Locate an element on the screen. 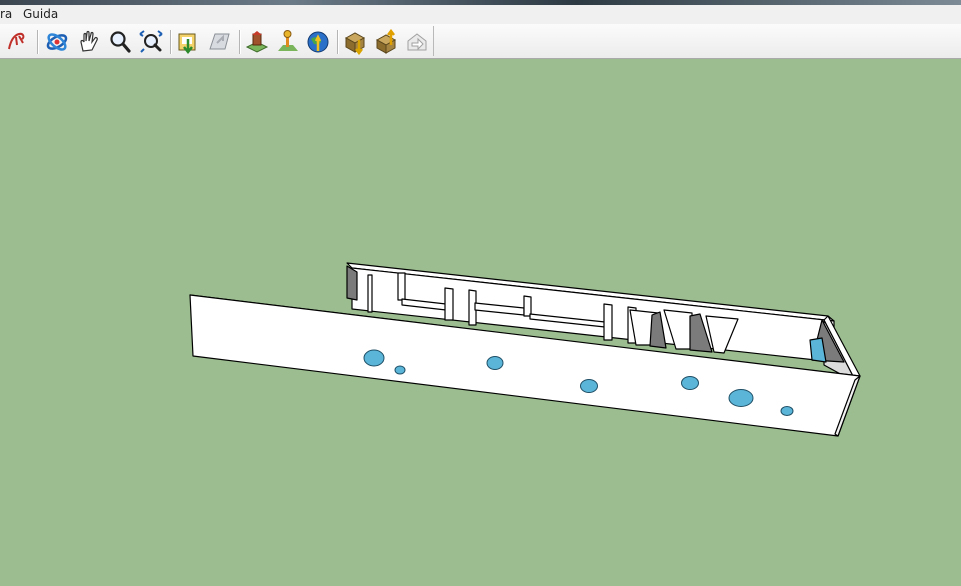 The height and width of the screenshot is (586, 961). zoom-icon is located at coordinates (120, 42).